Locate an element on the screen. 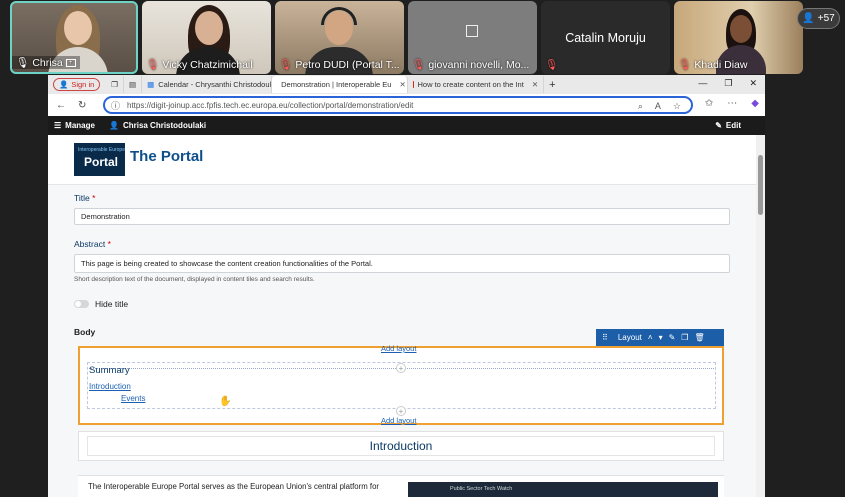 The height and width of the screenshot is (497, 845). info-icon: ⓘ is located at coordinates (116, 105).